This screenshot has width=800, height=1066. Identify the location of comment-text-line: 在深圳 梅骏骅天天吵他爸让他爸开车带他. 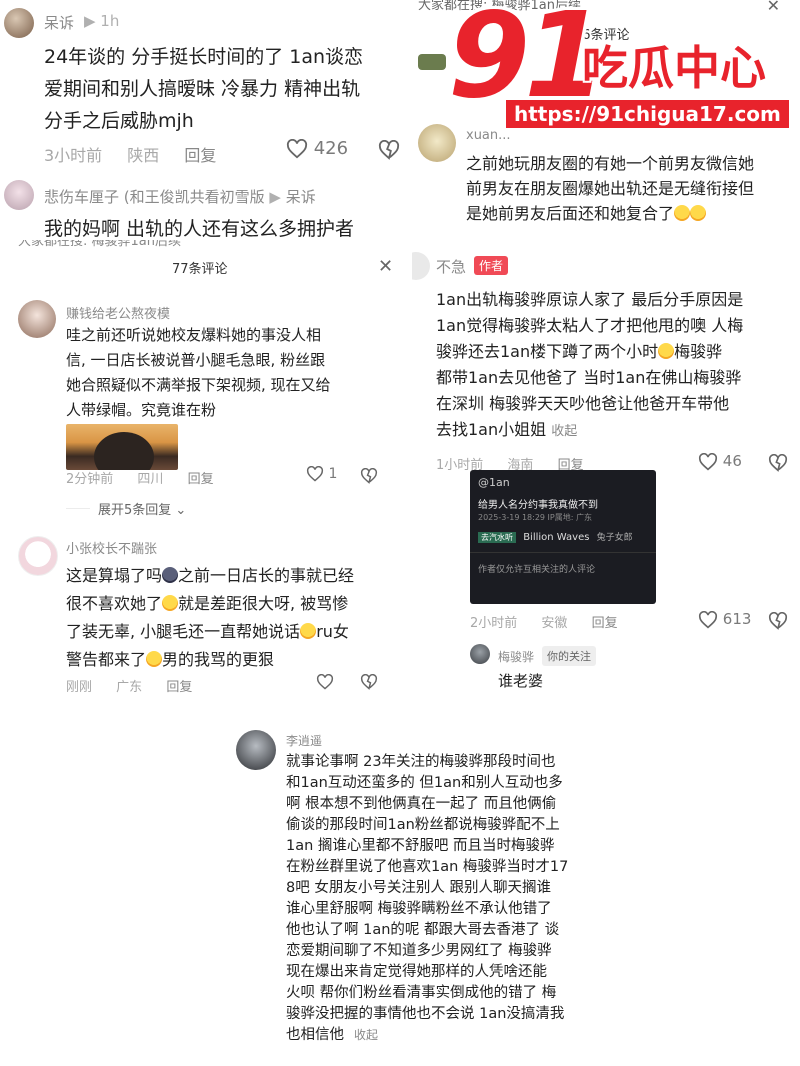
(583, 403).